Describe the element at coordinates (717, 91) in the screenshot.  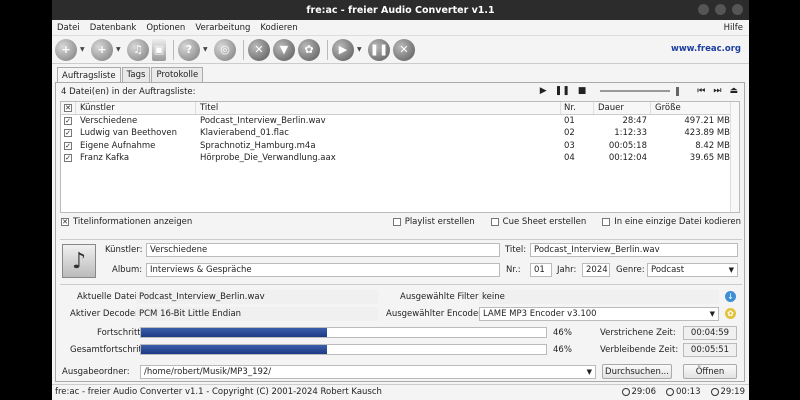
I see `next-track-icon: ⏭` at that location.